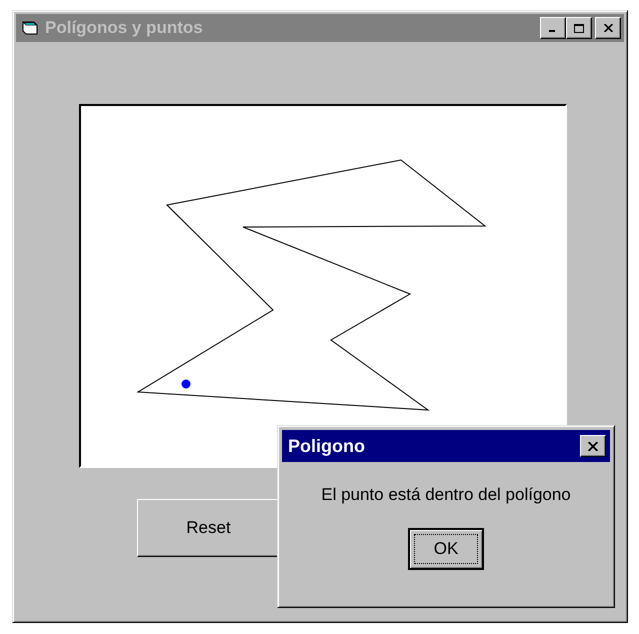 This screenshot has width=639, height=634. I want to click on window-title: Polígonos y puntos, so click(124, 28).